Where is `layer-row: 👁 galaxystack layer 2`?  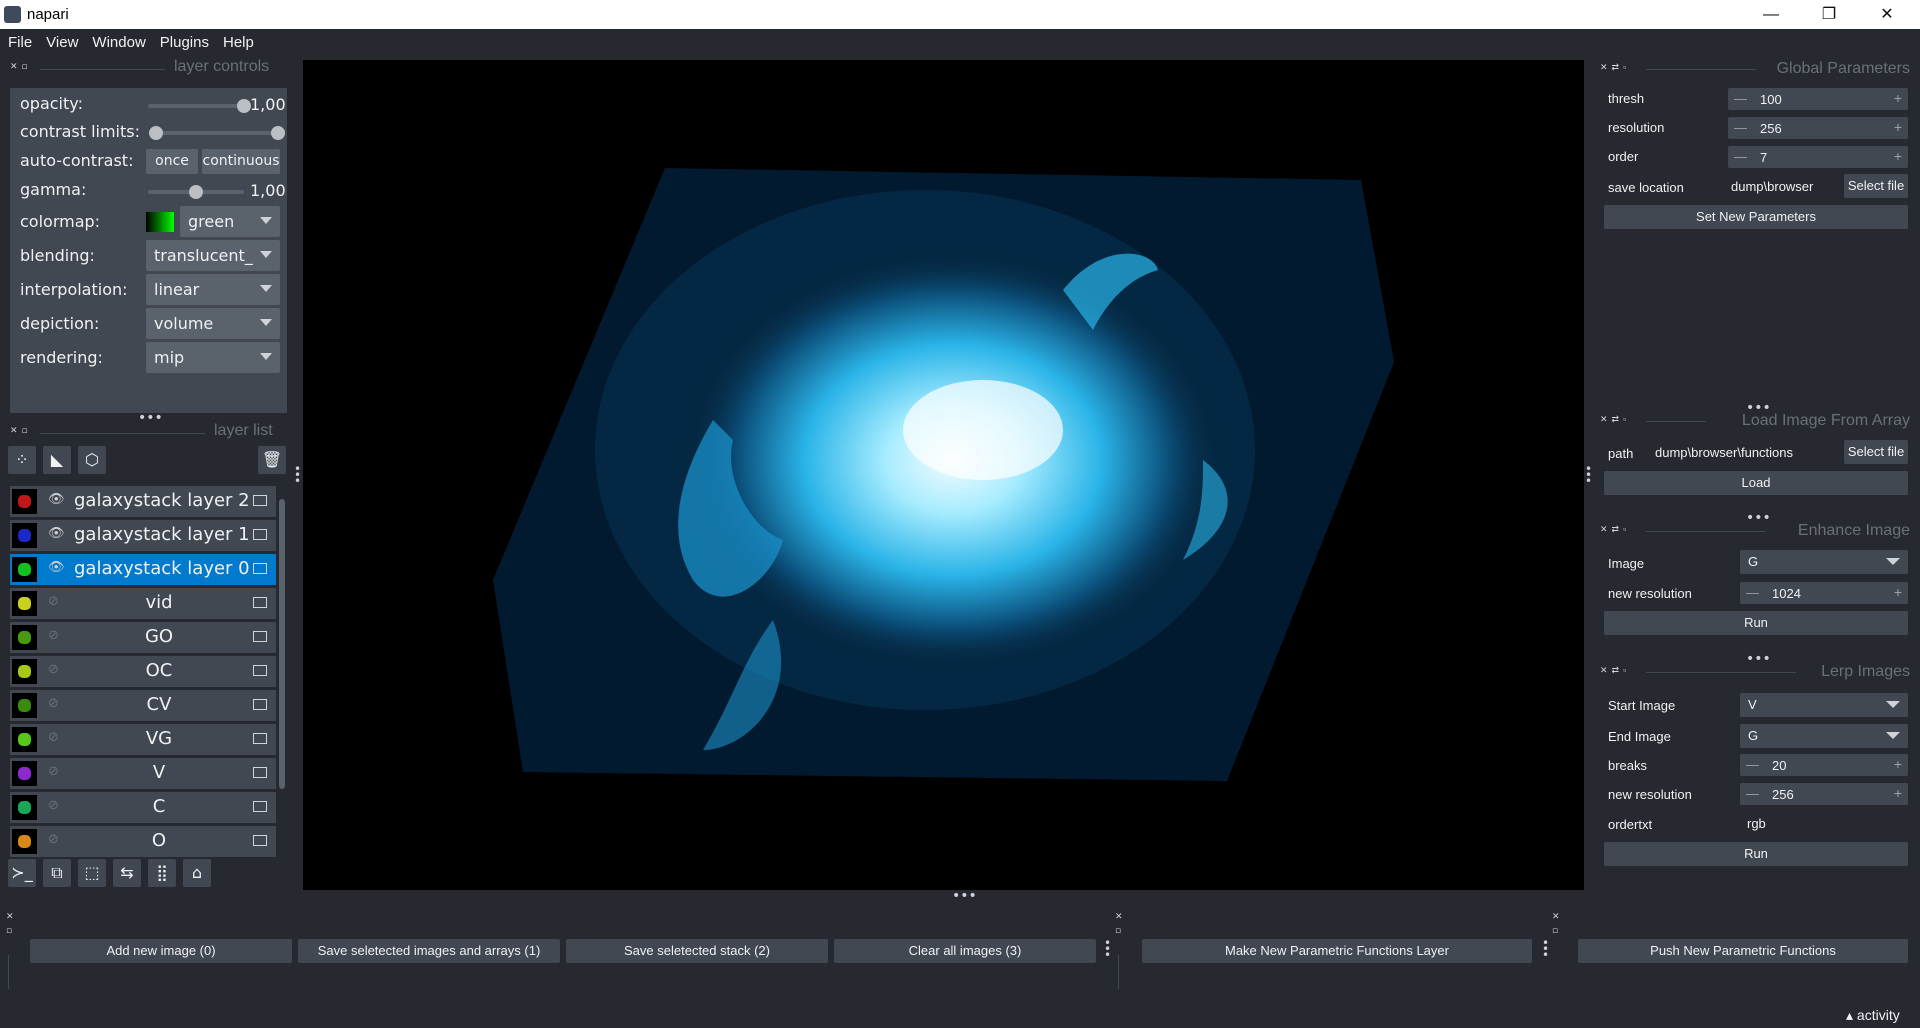
layer-row: 👁 galaxystack layer 2 is located at coordinates (143, 501).